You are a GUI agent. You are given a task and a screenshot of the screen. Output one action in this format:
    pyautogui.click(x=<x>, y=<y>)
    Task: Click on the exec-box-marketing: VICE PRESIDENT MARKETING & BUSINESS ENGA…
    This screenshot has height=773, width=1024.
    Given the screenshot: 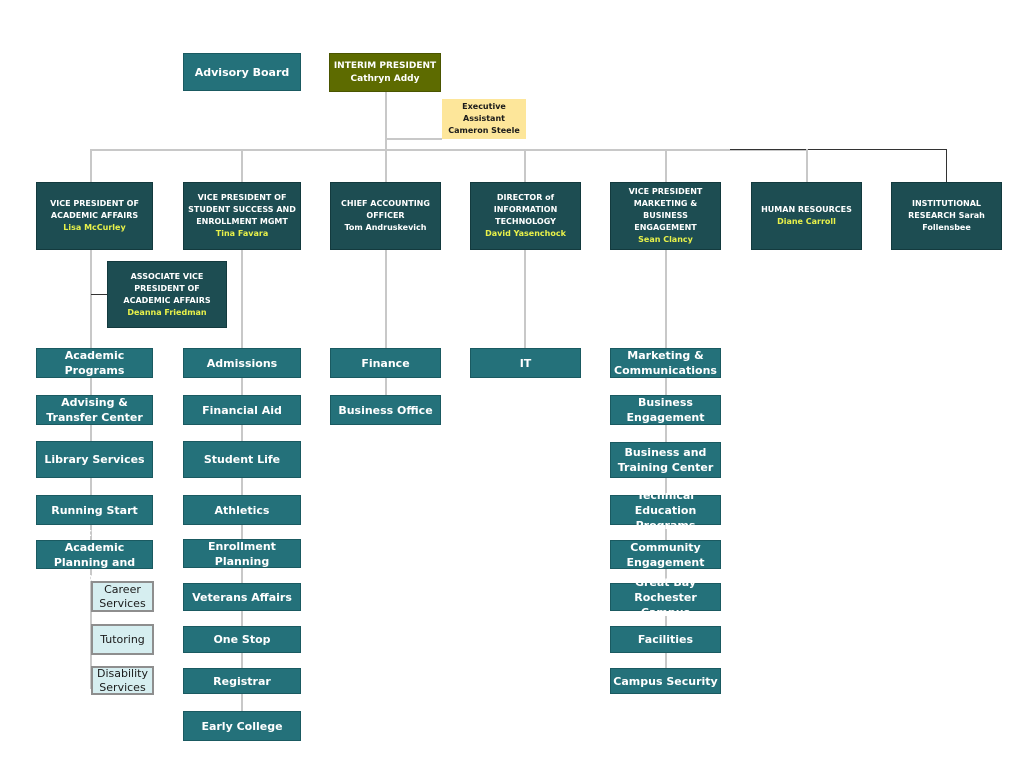 What is the action you would take?
    pyautogui.click(x=665, y=216)
    